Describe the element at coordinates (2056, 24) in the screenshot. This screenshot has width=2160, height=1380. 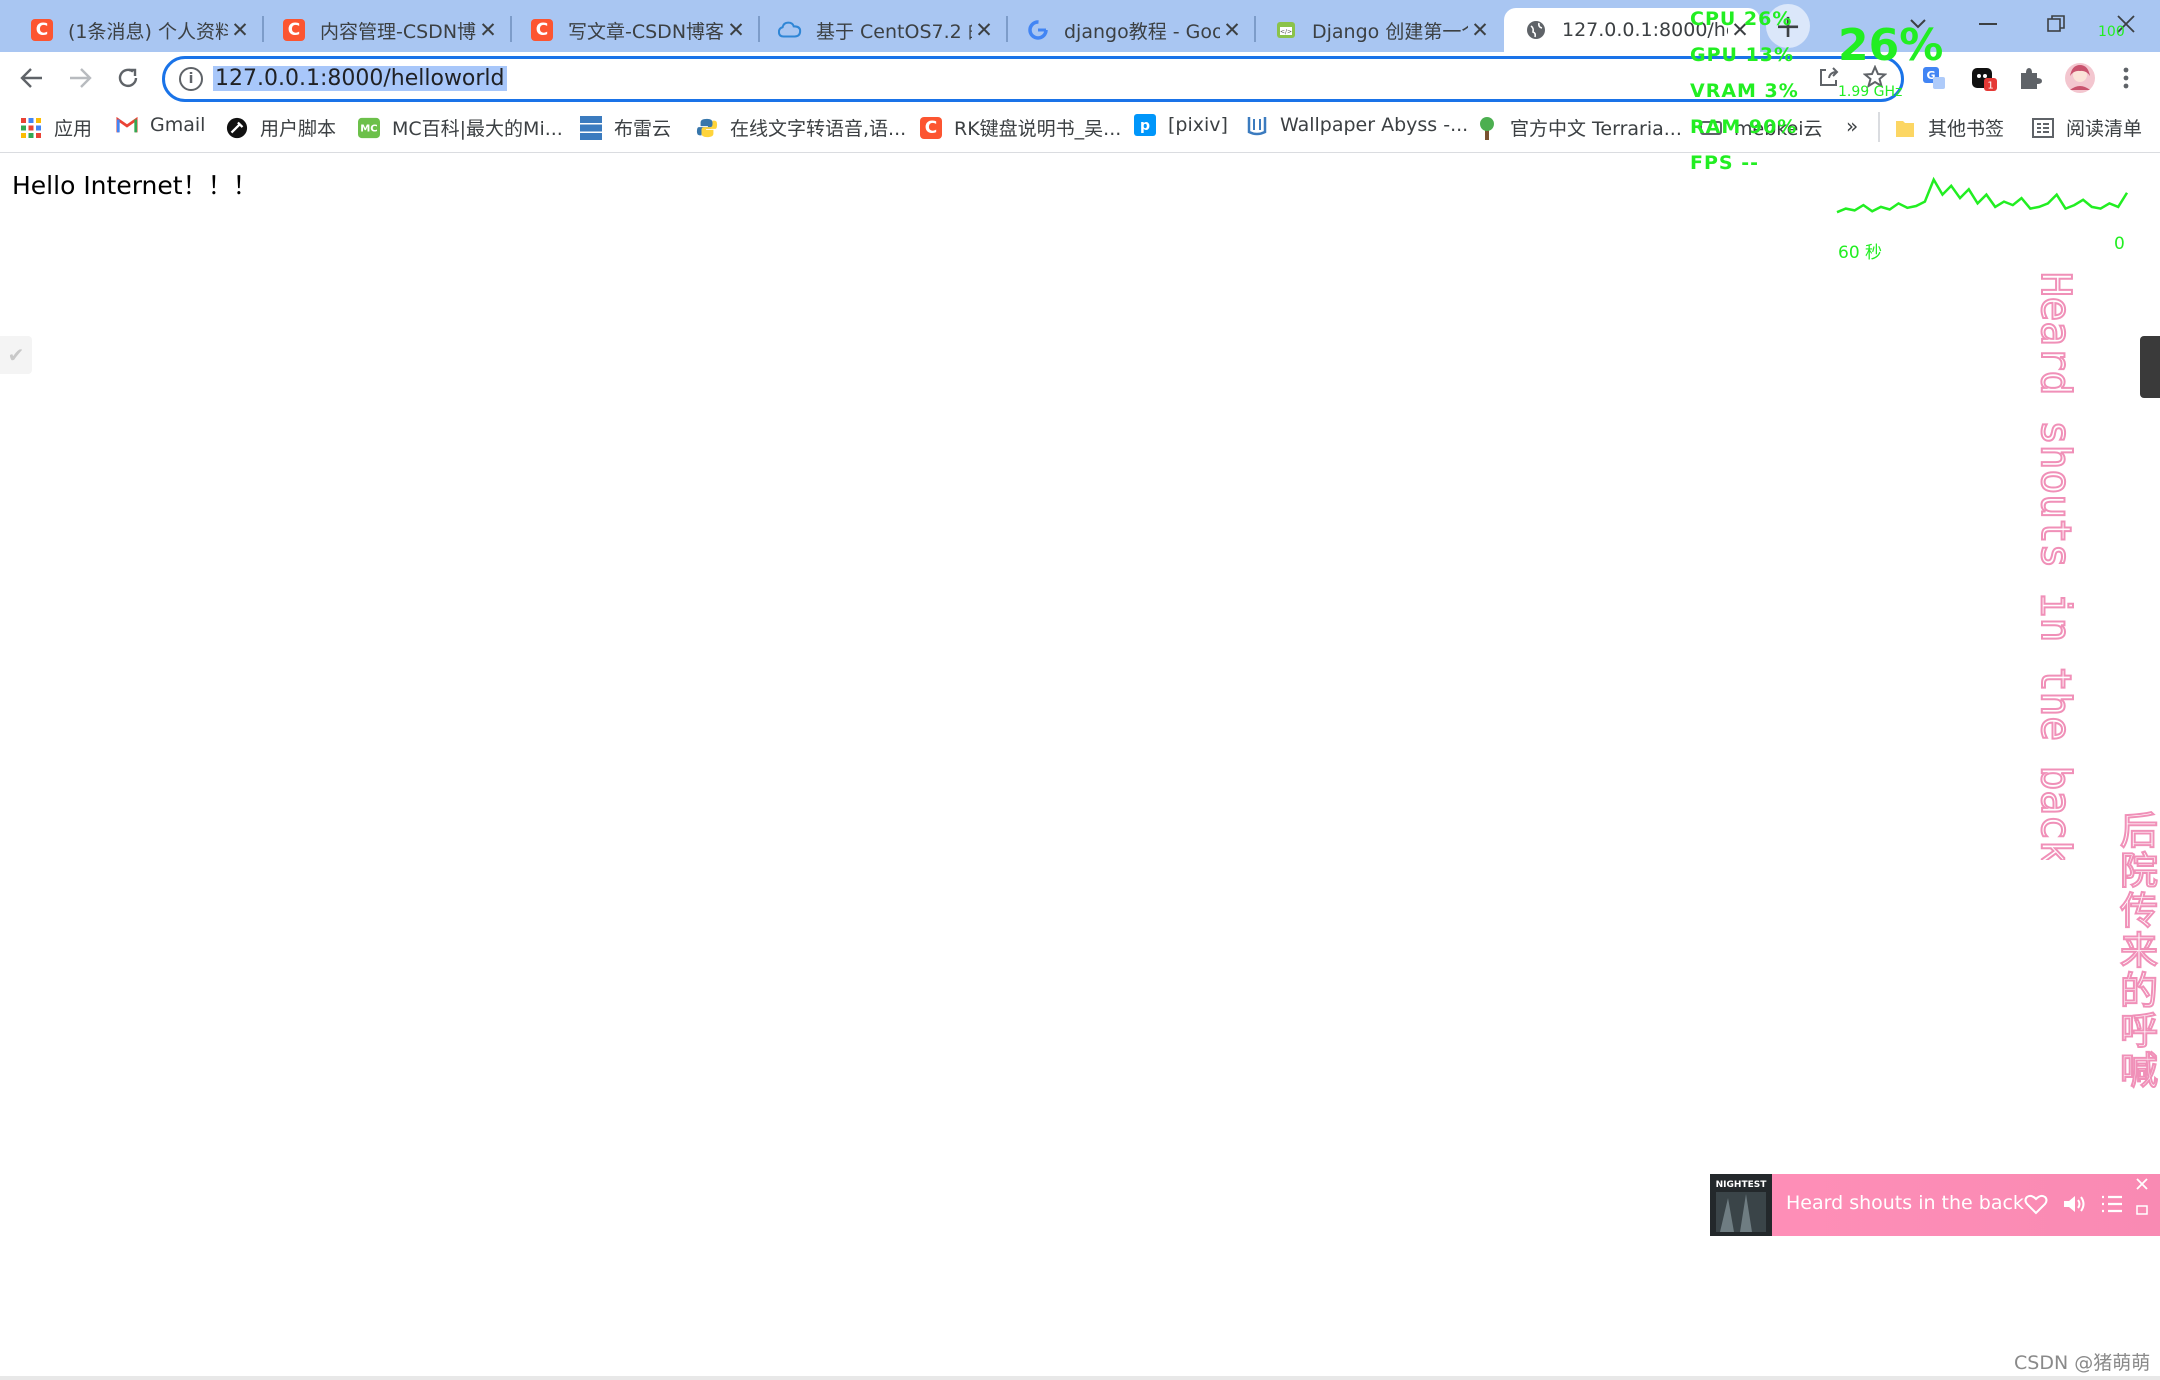
I see `restore-button` at that location.